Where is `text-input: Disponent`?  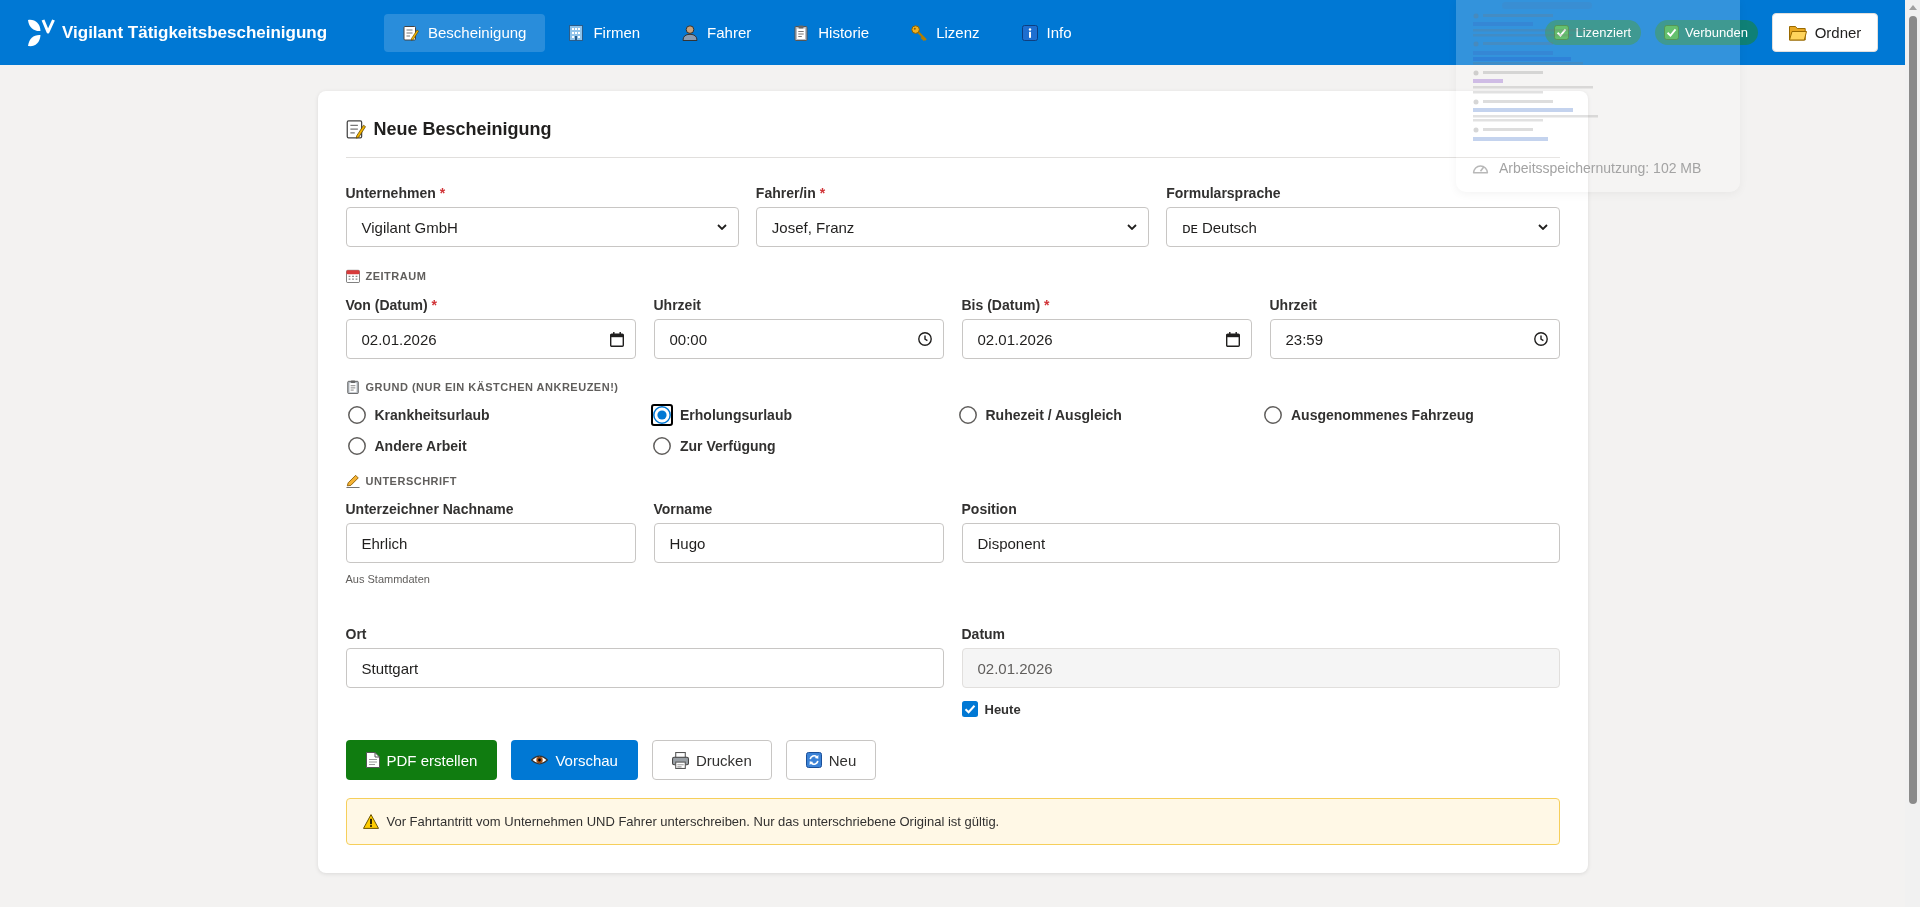 text-input: Disponent is located at coordinates (1260, 543).